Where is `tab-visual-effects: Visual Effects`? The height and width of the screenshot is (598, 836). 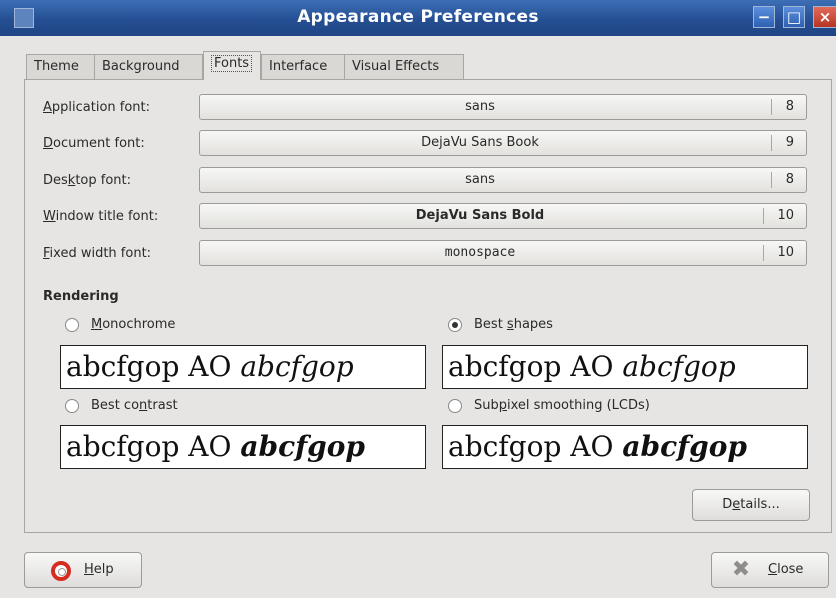 tab-visual-effects: Visual Effects is located at coordinates (404, 66).